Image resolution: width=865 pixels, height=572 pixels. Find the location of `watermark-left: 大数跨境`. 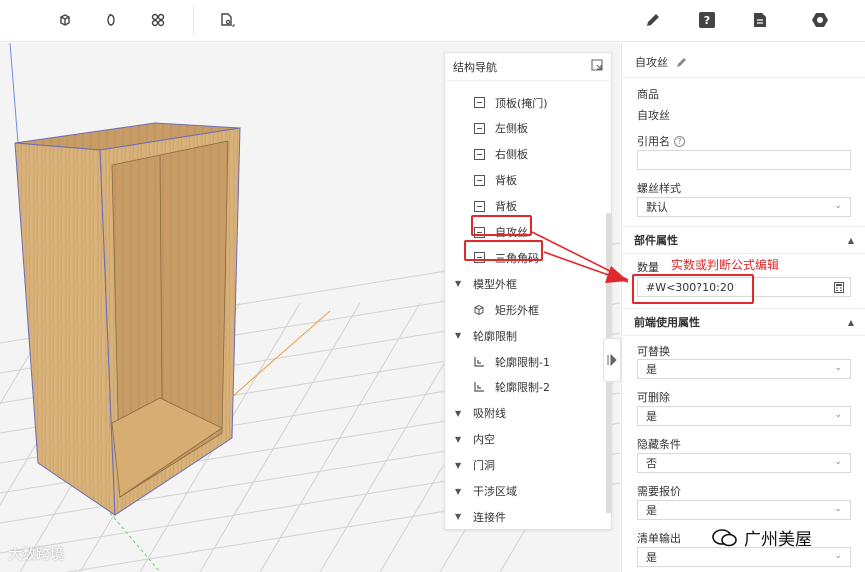

watermark-left: 大数跨境 is located at coordinates (36, 554).